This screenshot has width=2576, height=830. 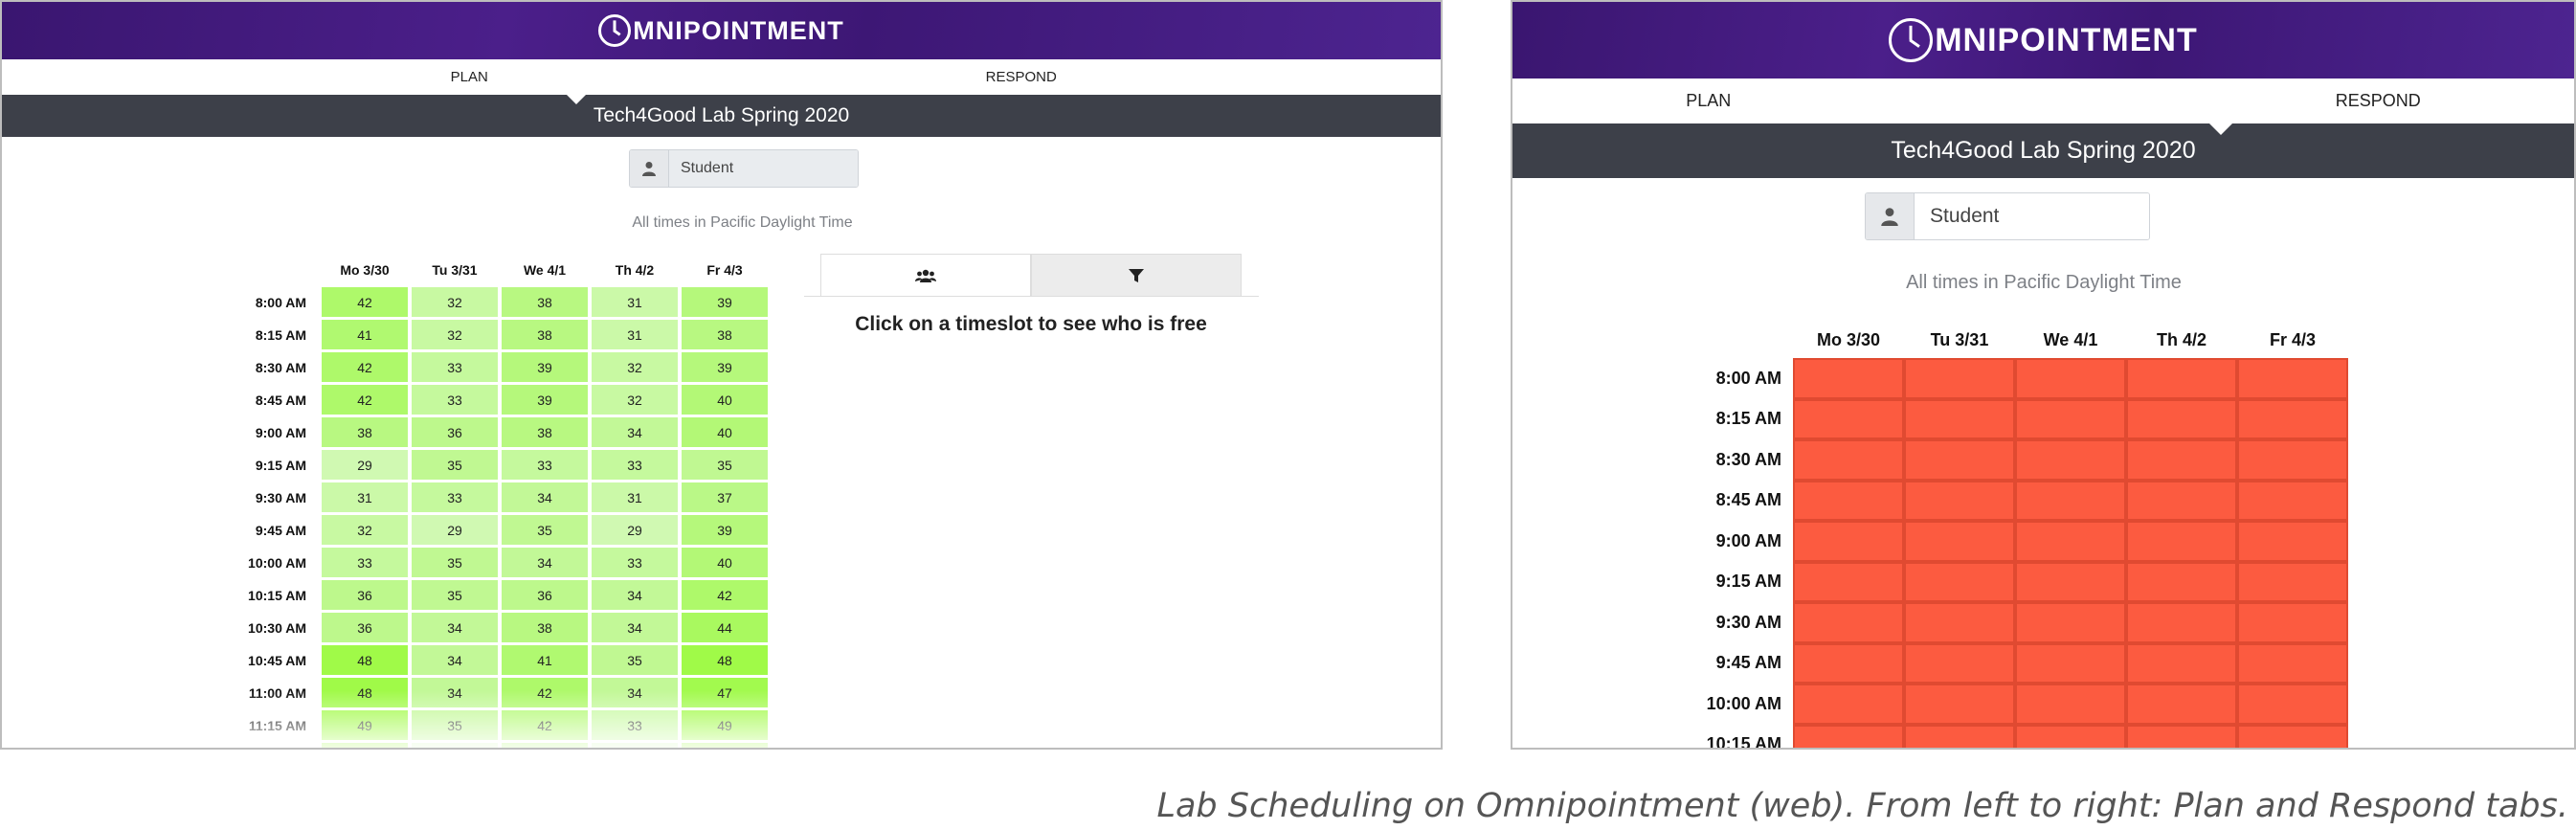 What do you see at coordinates (725, 627) in the screenshot?
I see `plan-timeslot-cell: 44` at bounding box center [725, 627].